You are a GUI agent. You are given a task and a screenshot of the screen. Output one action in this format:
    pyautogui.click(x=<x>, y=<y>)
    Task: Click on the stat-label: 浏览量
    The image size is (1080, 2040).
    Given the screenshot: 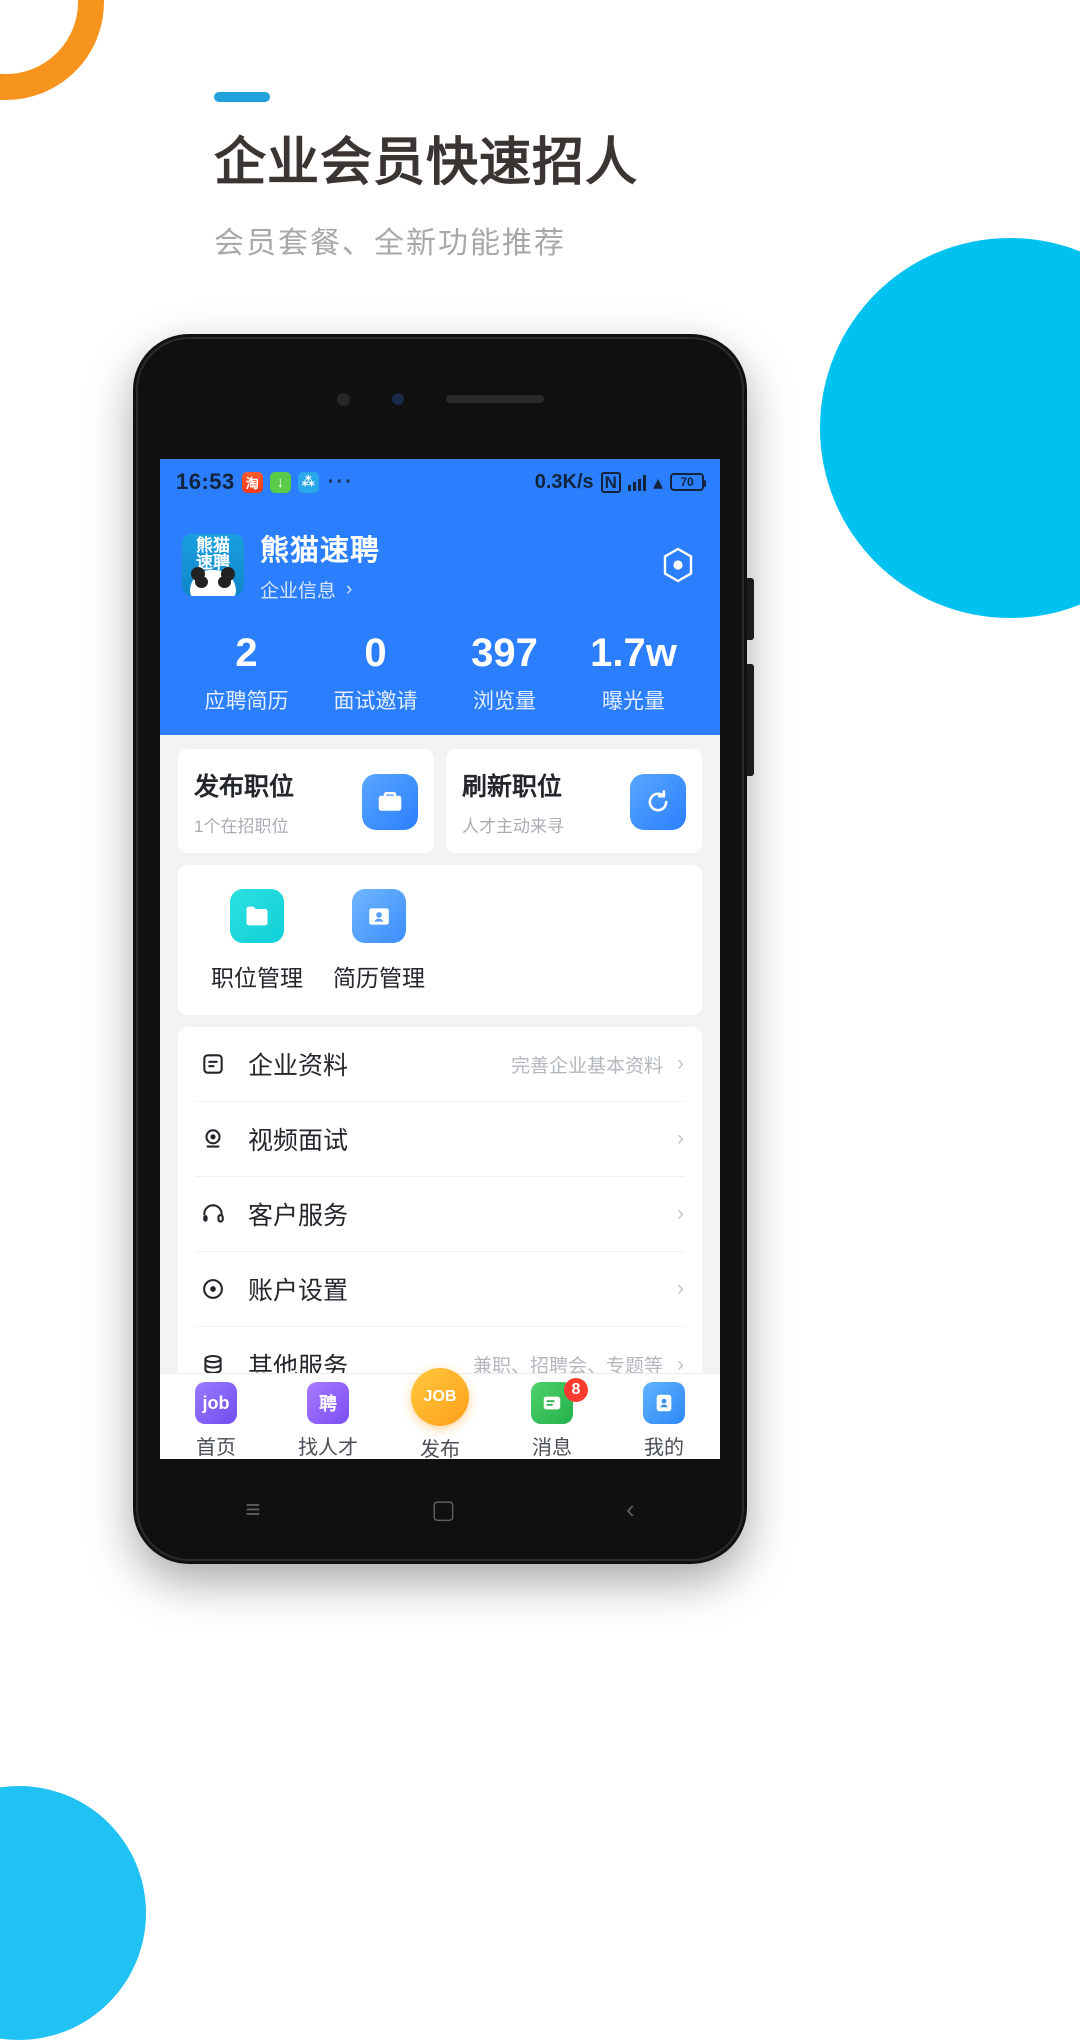 What is the action you would take?
    pyautogui.click(x=504, y=701)
    